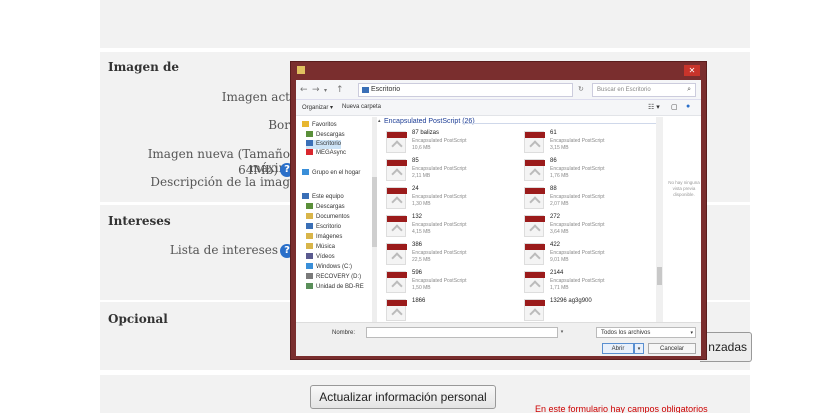 Image resolution: width=832 pixels, height=413 pixels. Describe the element at coordinates (654, 107) in the screenshot. I see `view-options-icon: ☷ ▾` at that location.